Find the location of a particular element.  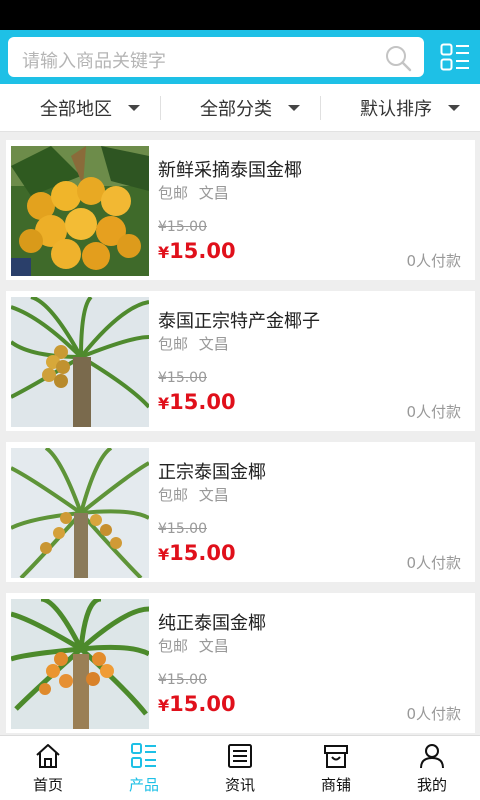

bottom-tab-bar: 首页 产品 资讯 商铺 我的 is located at coordinates (240, 767).